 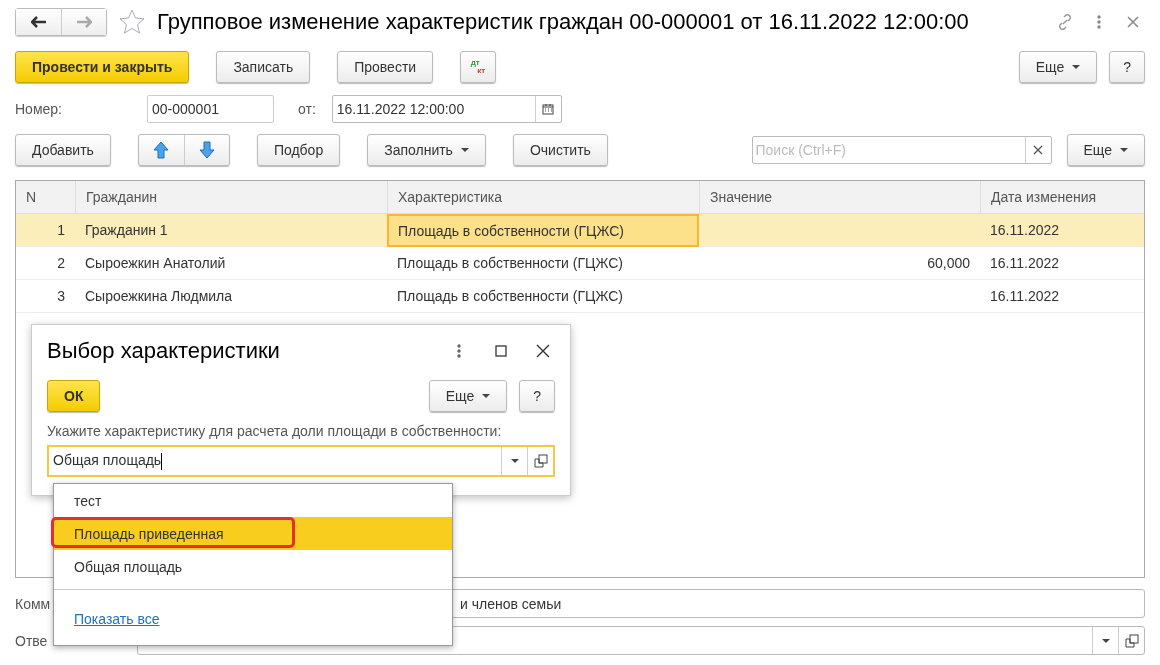 What do you see at coordinates (231, 197) in the screenshot?
I see `column-header: Гражданин` at bounding box center [231, 197].